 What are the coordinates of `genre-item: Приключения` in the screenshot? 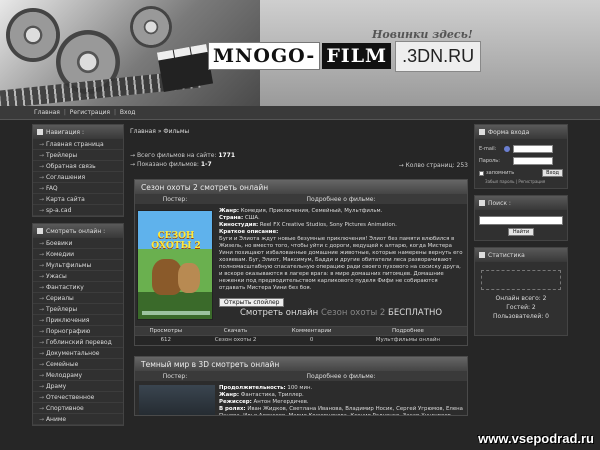 It's located at (78, 320).